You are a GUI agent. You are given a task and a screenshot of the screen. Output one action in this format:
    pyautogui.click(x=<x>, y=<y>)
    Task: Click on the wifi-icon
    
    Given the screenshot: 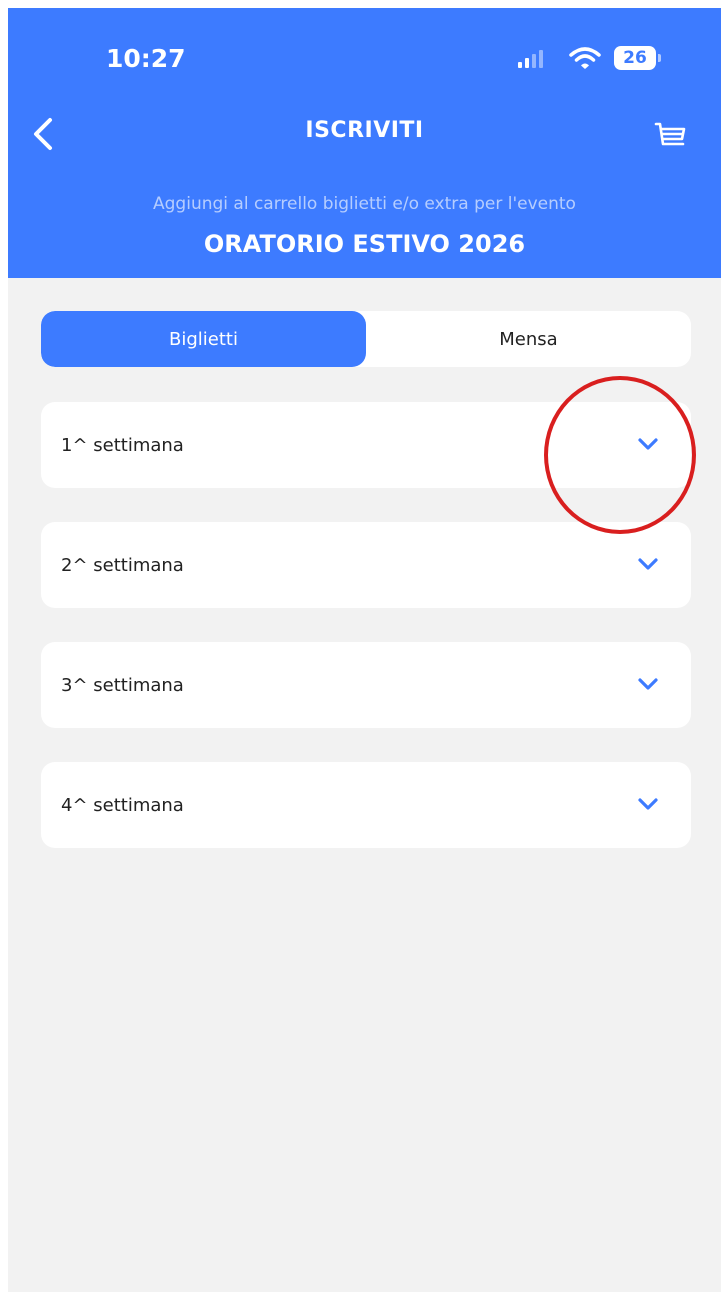 What is the action you would take?
    pyautogui.click(x=585, y=58)
    